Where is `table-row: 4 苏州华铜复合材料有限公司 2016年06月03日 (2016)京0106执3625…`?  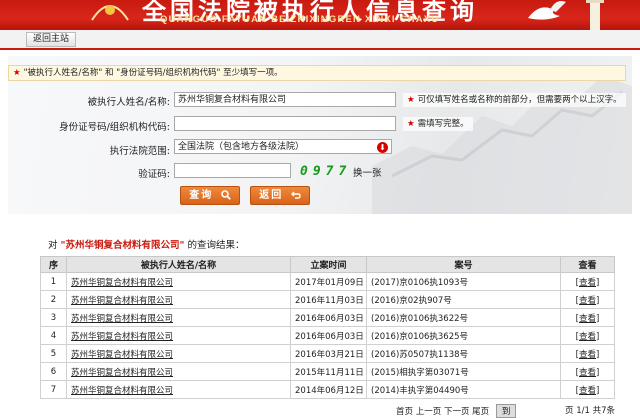
table-row: 4 苏州华铜复合材料有限公司 2016年06月03日 (2016)京0106执3625… is located at coordinates (327, 335).